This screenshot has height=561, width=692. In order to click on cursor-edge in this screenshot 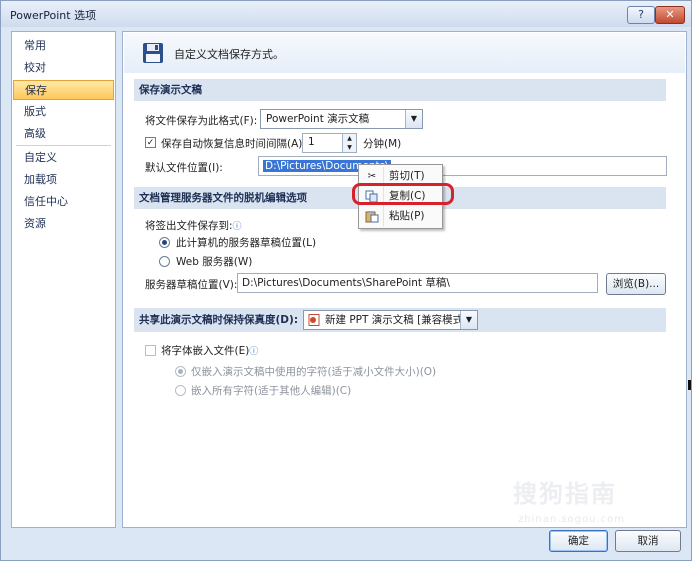, I will do `click(689, 385)`.